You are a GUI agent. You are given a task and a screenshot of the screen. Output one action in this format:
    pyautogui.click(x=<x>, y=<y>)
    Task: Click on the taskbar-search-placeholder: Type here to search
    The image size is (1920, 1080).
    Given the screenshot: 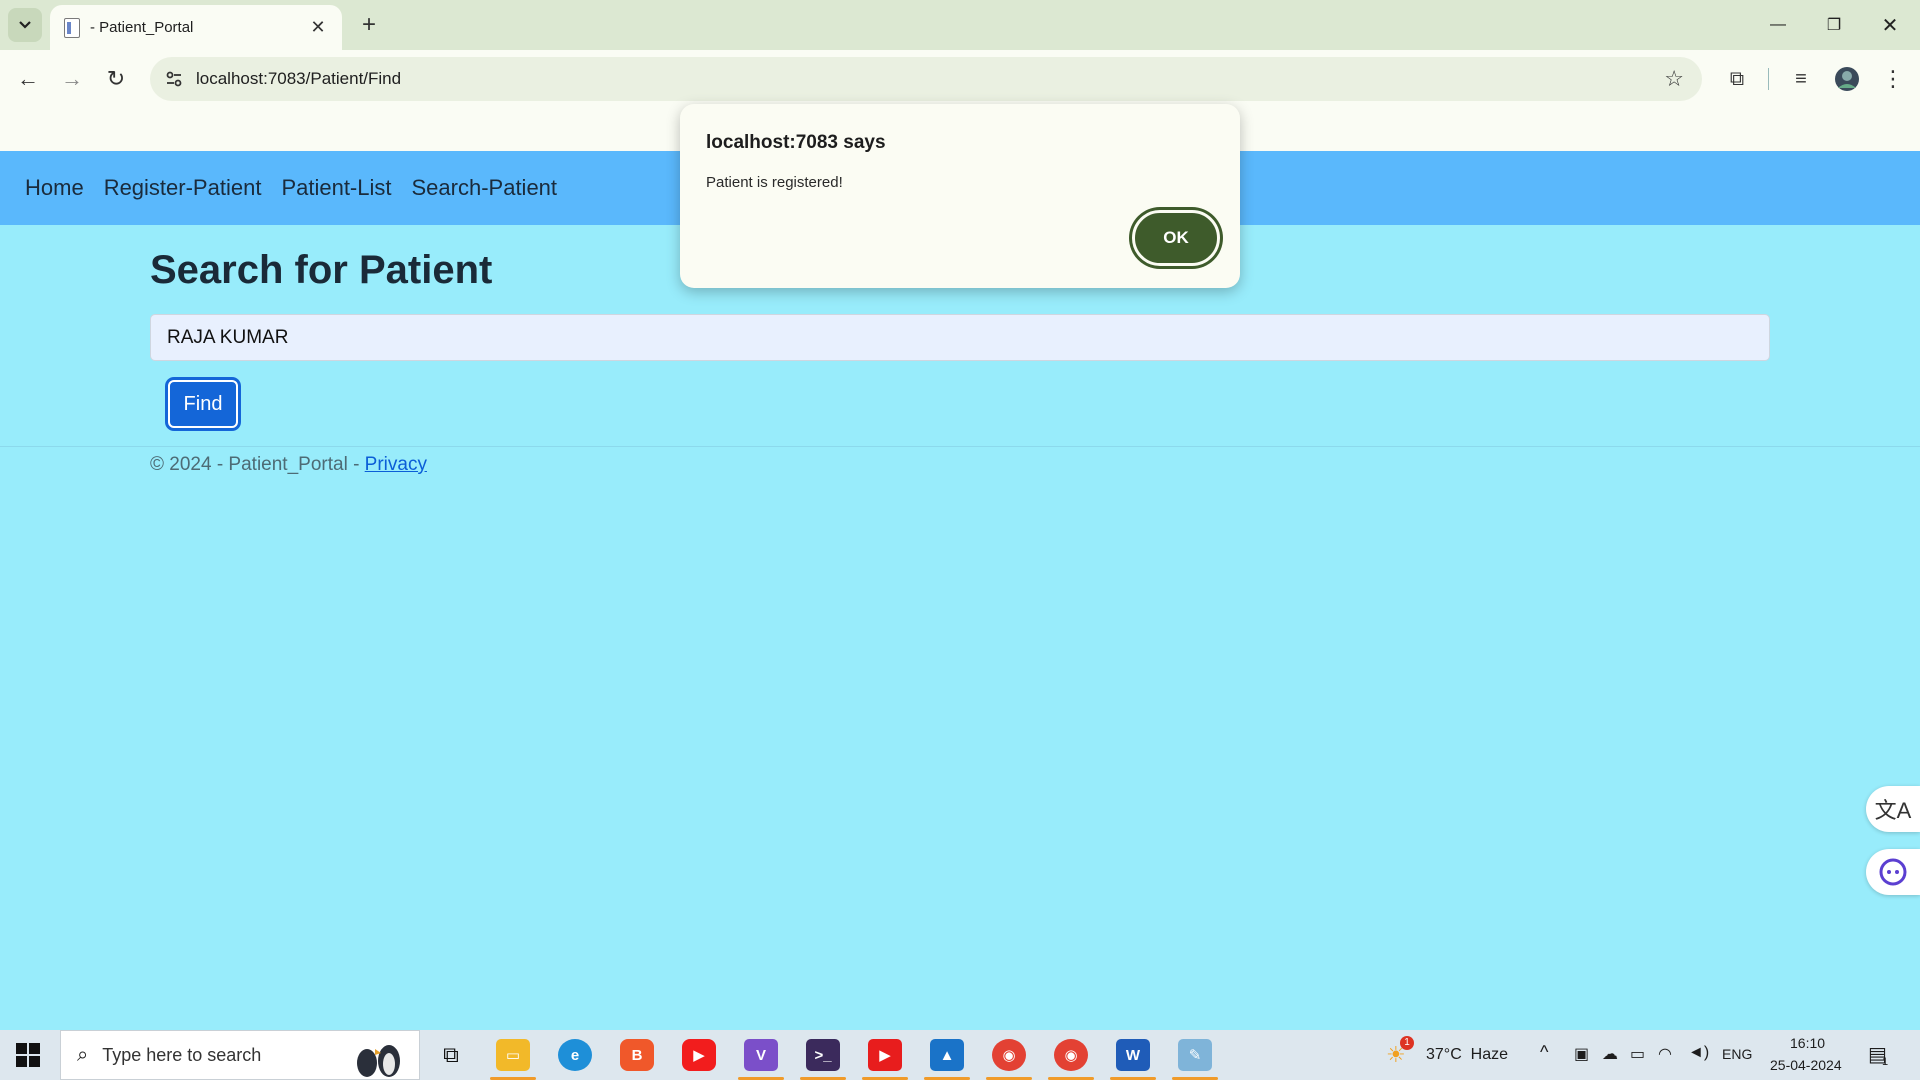 What is the action you would take?
    pyautogui.click(x=182, y=1054)
    